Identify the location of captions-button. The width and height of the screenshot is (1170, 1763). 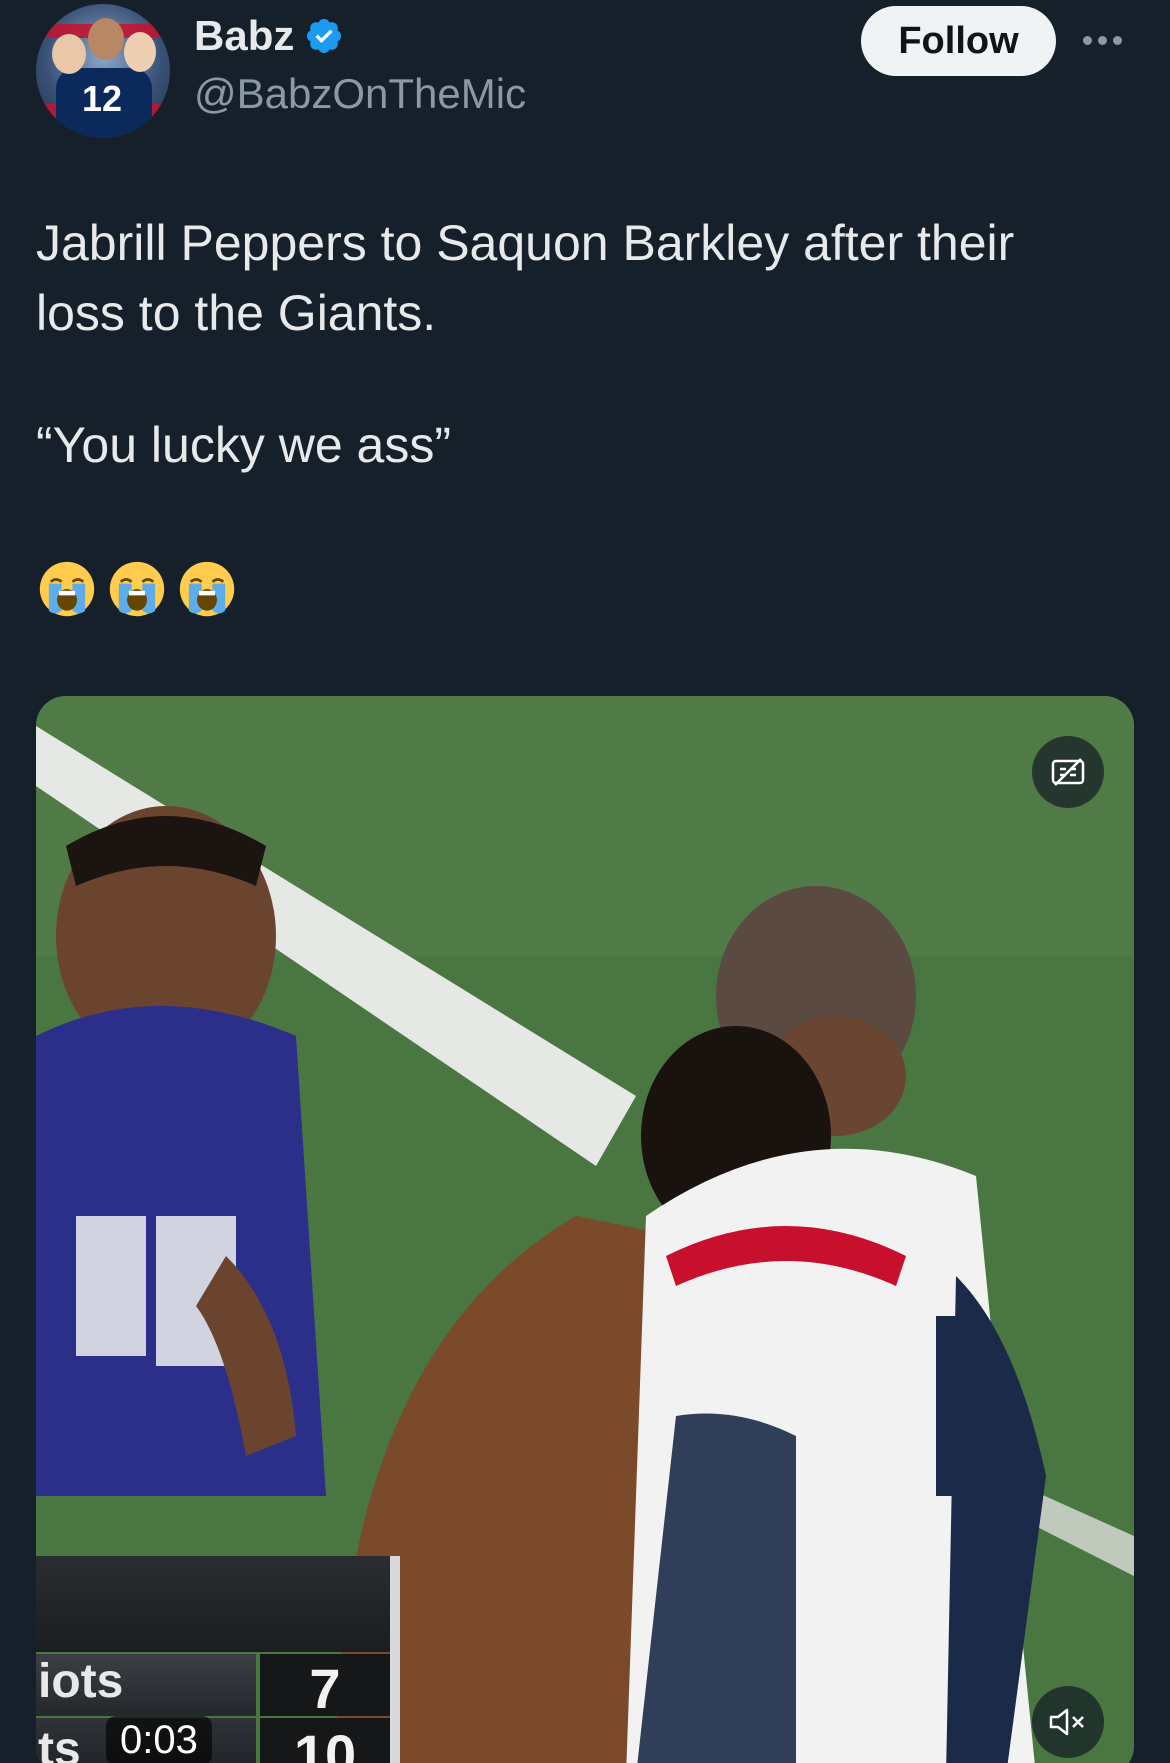
(1068, 772).